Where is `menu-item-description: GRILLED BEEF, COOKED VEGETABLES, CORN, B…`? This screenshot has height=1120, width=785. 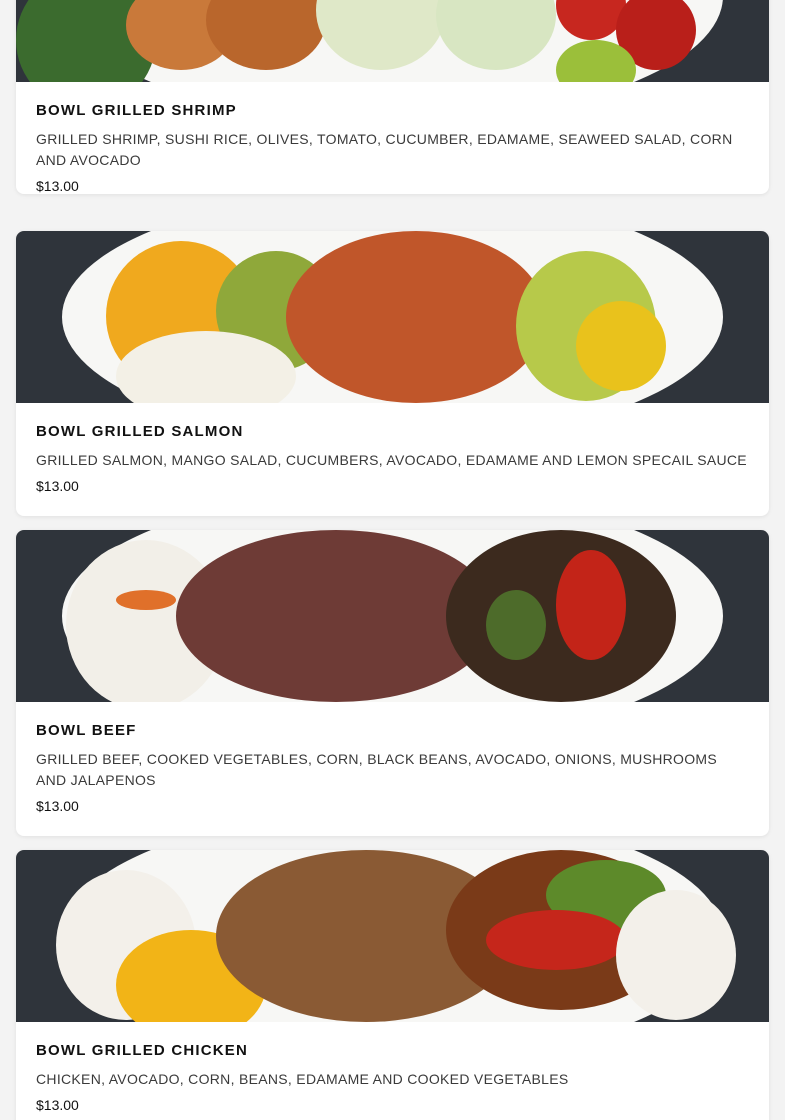 menu-item-description: GRILLED BEEF, COOKED VEGETABLES, CORN, B… is located at coordinates (377, 769).